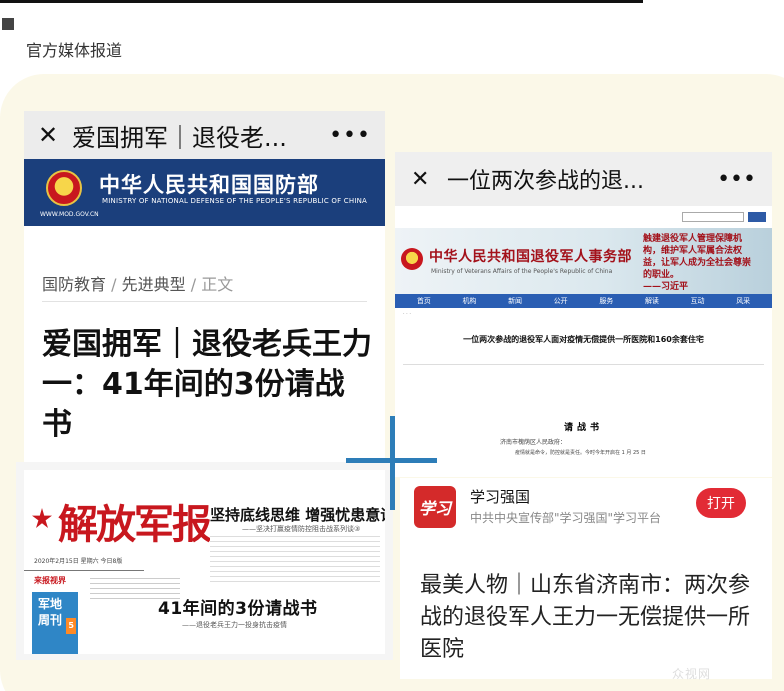 This screenshot has width=784, height=691. Describe the element at coordinates (295, 560) in the screenshot. I see `newspaper-text-columns` at that location.